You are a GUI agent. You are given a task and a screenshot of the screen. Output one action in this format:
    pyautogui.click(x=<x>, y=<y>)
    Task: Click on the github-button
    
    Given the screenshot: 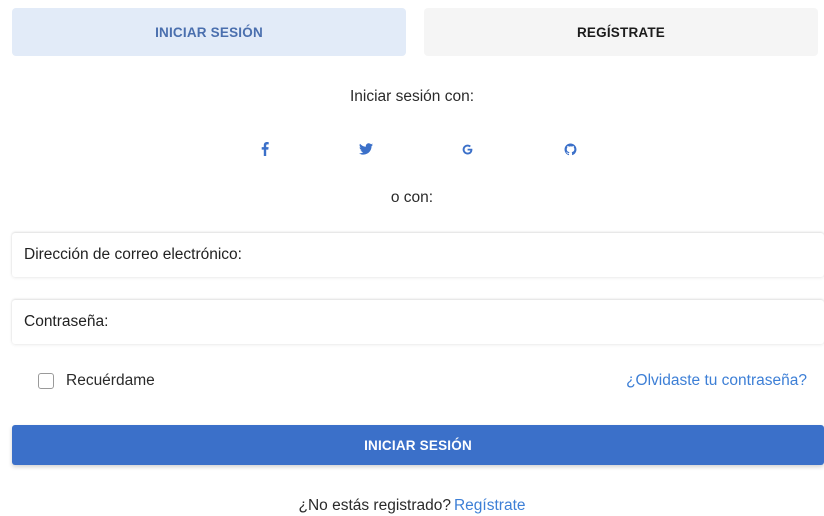 What is the action you would take?
    pyautogui.click(x=570, y=149)
    